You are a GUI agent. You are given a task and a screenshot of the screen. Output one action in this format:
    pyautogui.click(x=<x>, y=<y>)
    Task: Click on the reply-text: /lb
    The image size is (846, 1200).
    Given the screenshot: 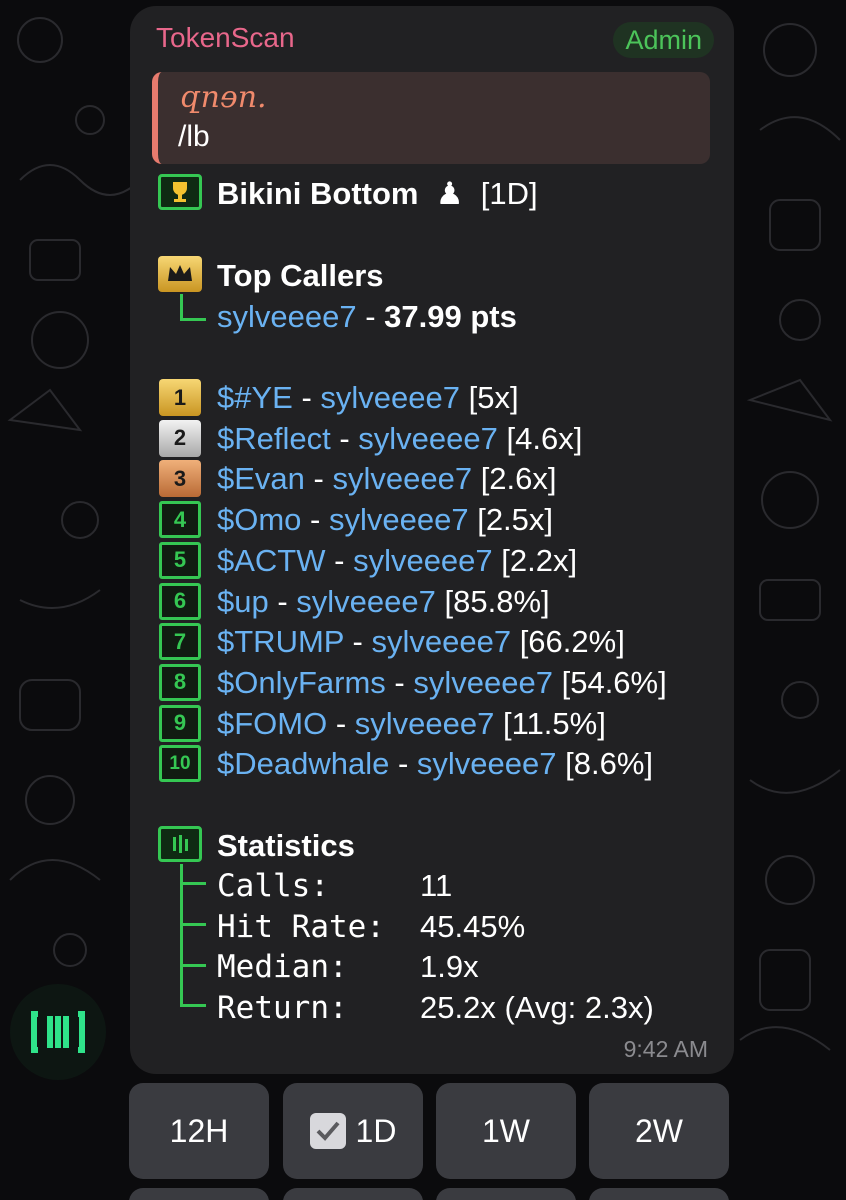 What is the action you would take?
    pyautogui.click(x=194, y=136)
    